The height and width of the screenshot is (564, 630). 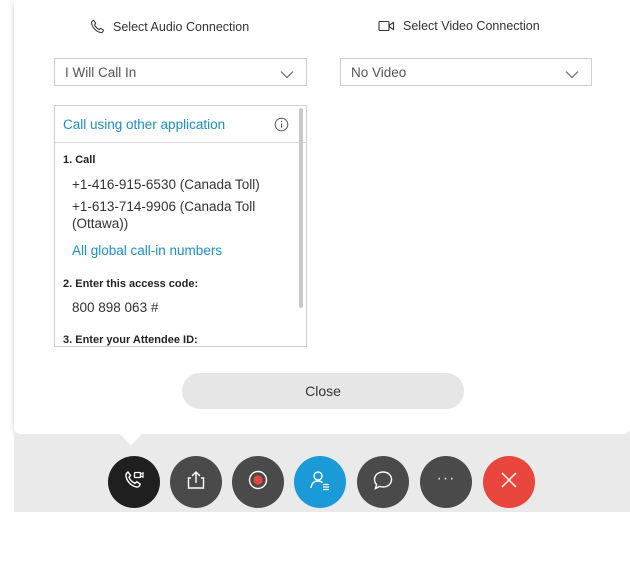 I want to click on audio-connection-header: Select Audio Connection, so click(x=169, y=26).